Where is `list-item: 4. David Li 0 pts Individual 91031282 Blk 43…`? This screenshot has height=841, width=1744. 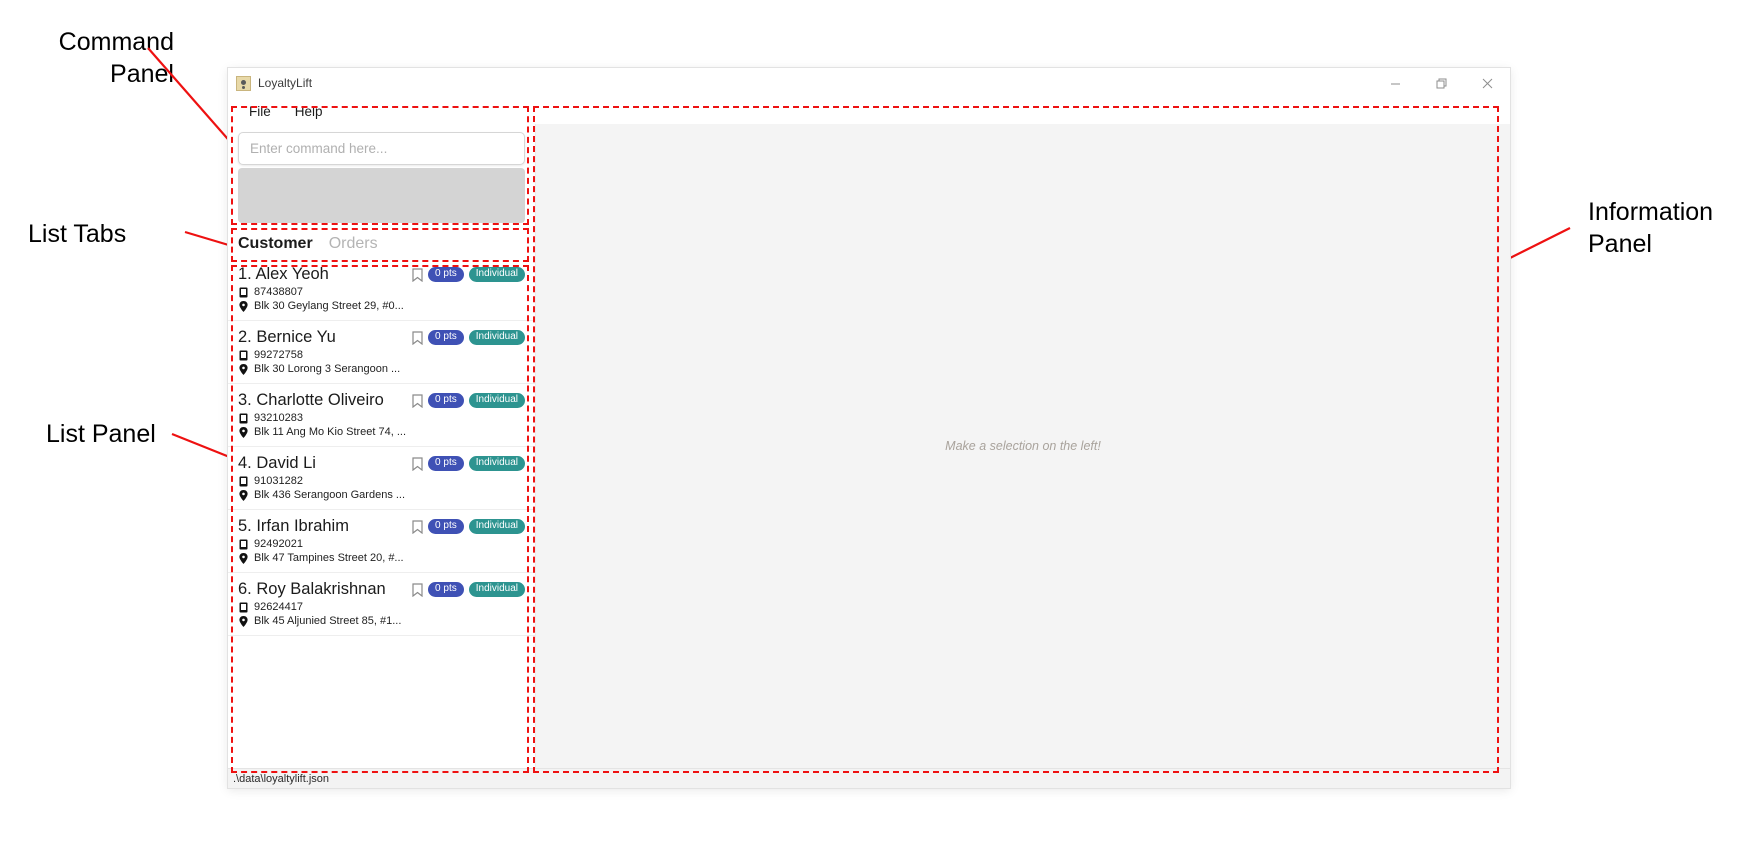
list-item: 4. David Li 0 pts Individual 91031282 Blk 43… is located at coordinates (381, 478).